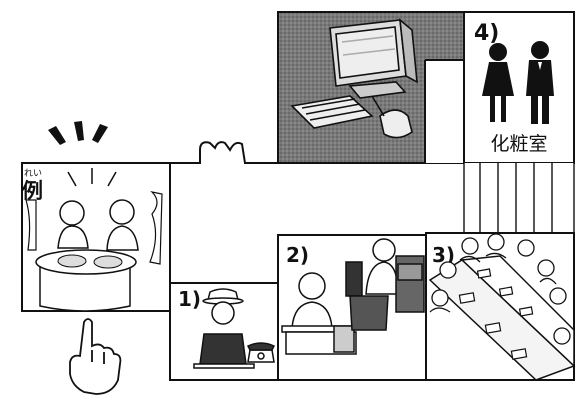 Image resolution: width=584 pixels, height=406 pixels. I want to click on hand-pointing-icon, so click(95, 356).